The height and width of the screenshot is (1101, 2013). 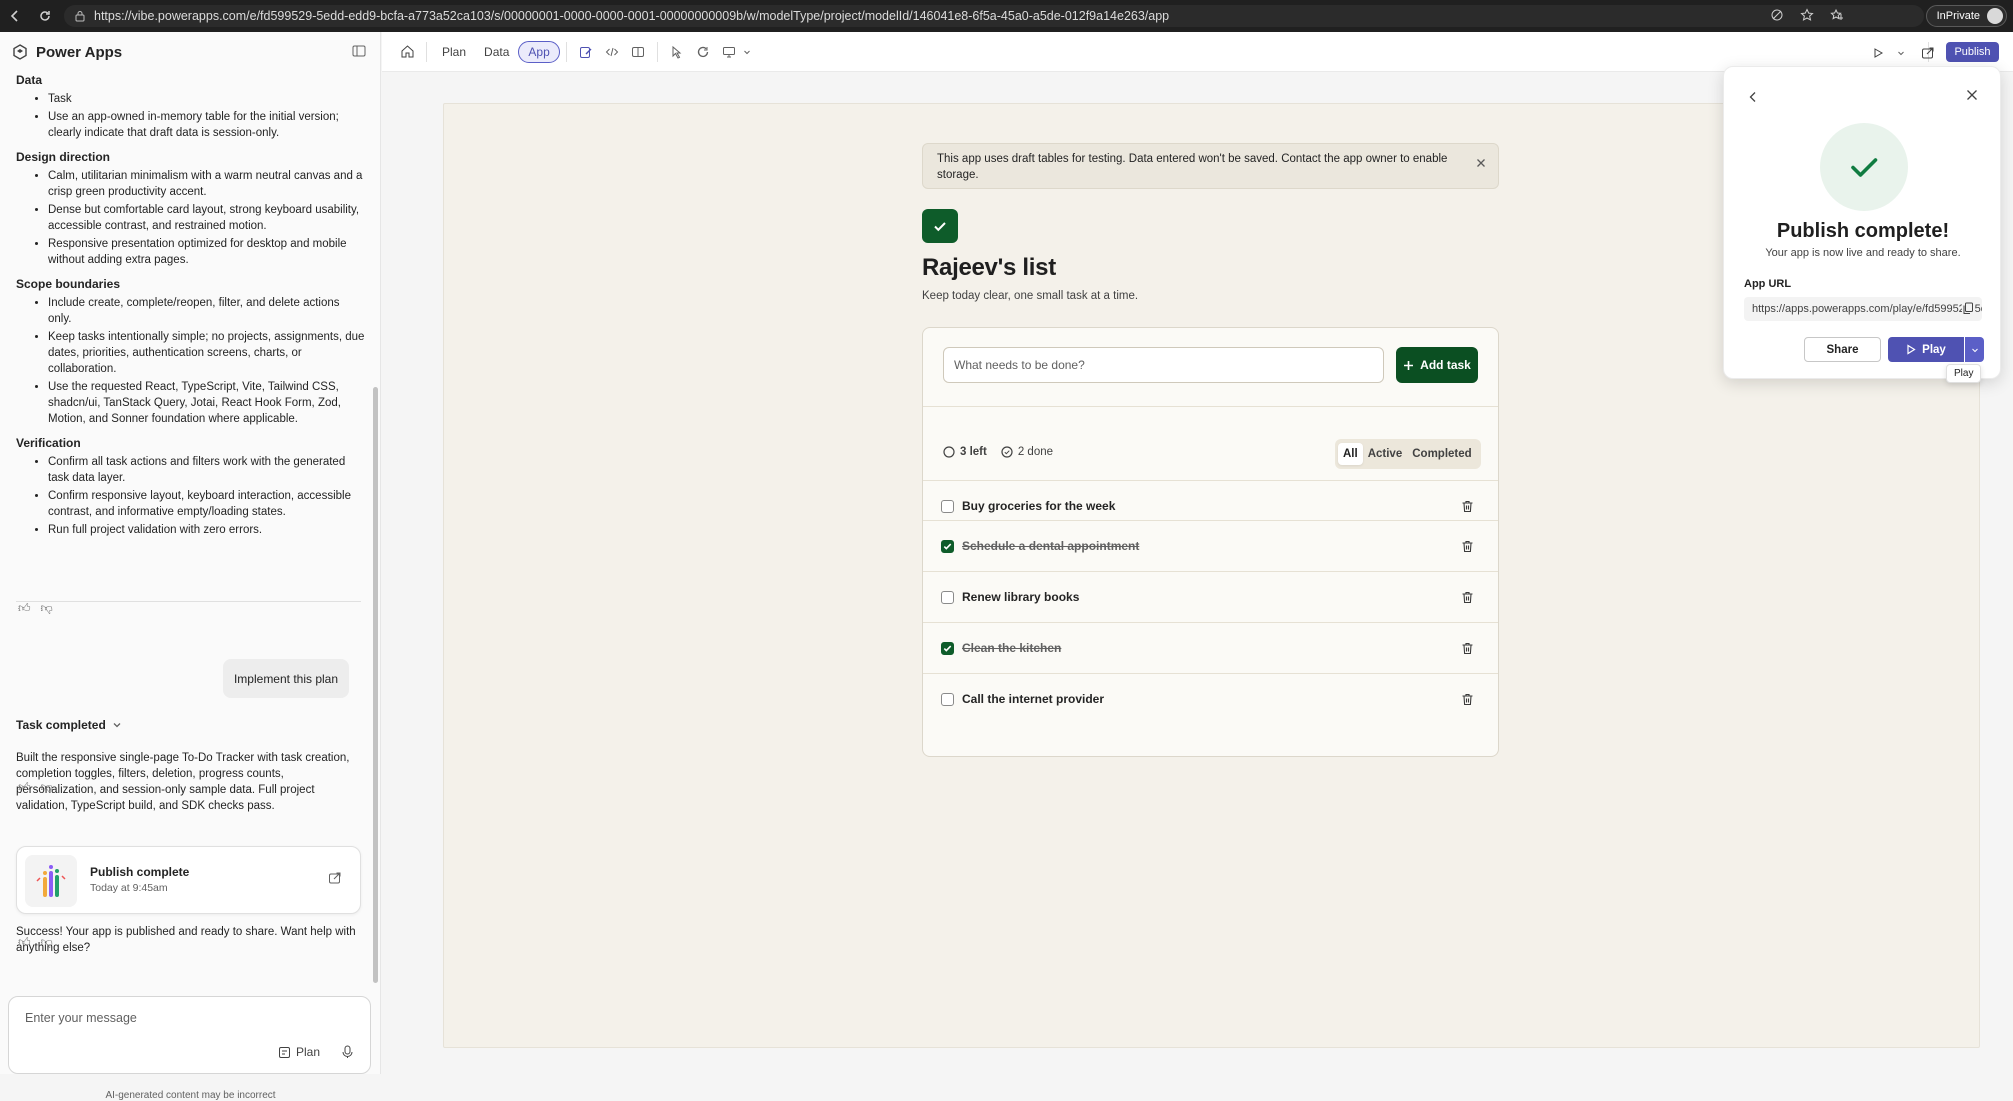 What do you see at coordinates (677, 52) in the screenshot?
I see `select-element-icon` at bounding box center [677, 52].